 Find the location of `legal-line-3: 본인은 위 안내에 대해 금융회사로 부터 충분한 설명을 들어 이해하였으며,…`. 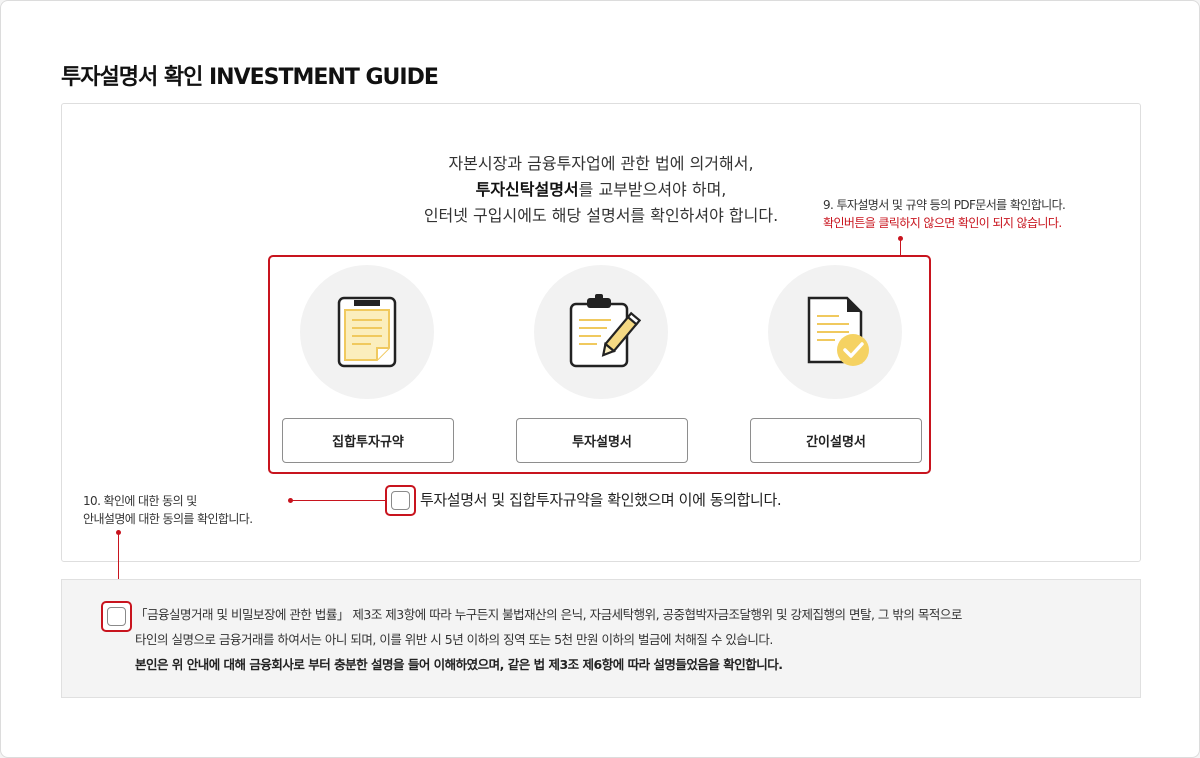

legal-line-3: 본인은 위 안내에 대해 금융회사로 부터 충분한 설명을 들어 이해하였으며,… is located at coordinates (459, 664).